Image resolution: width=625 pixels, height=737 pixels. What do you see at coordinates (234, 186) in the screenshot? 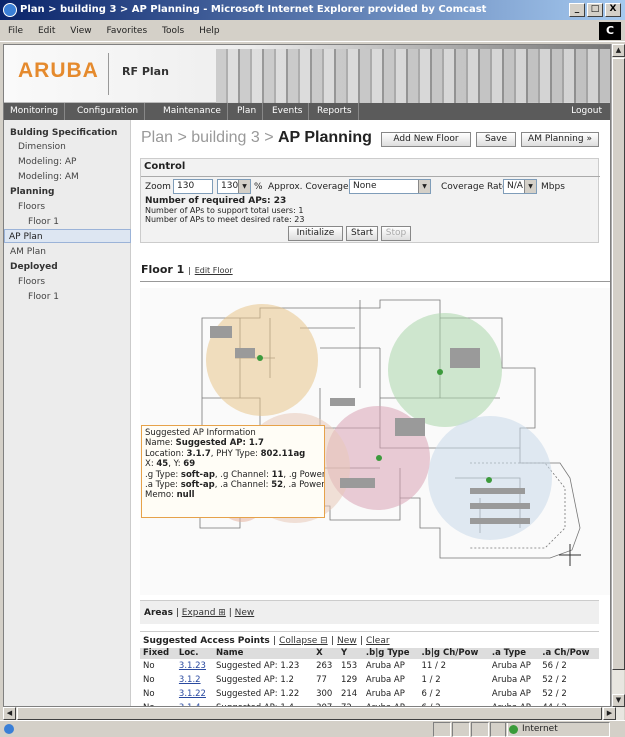
I see `zoom-select: 130 ▼` at bounding box center [234, 186].